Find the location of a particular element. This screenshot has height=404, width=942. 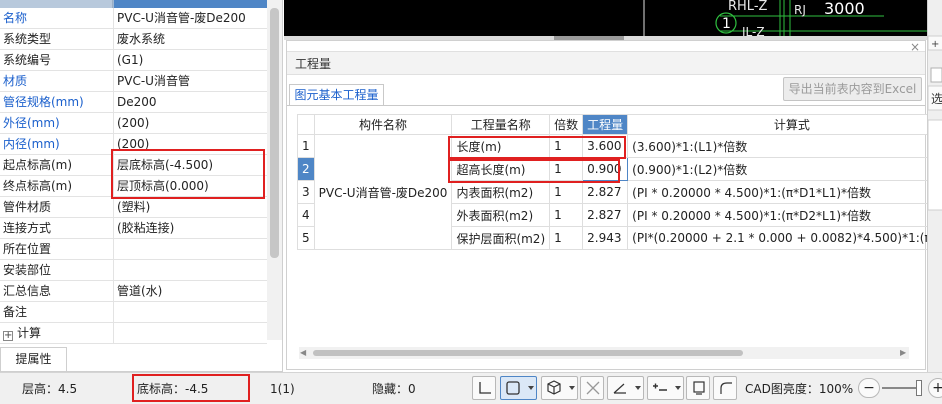

property-row: 所在位置 is located at coordinates (133, 249).